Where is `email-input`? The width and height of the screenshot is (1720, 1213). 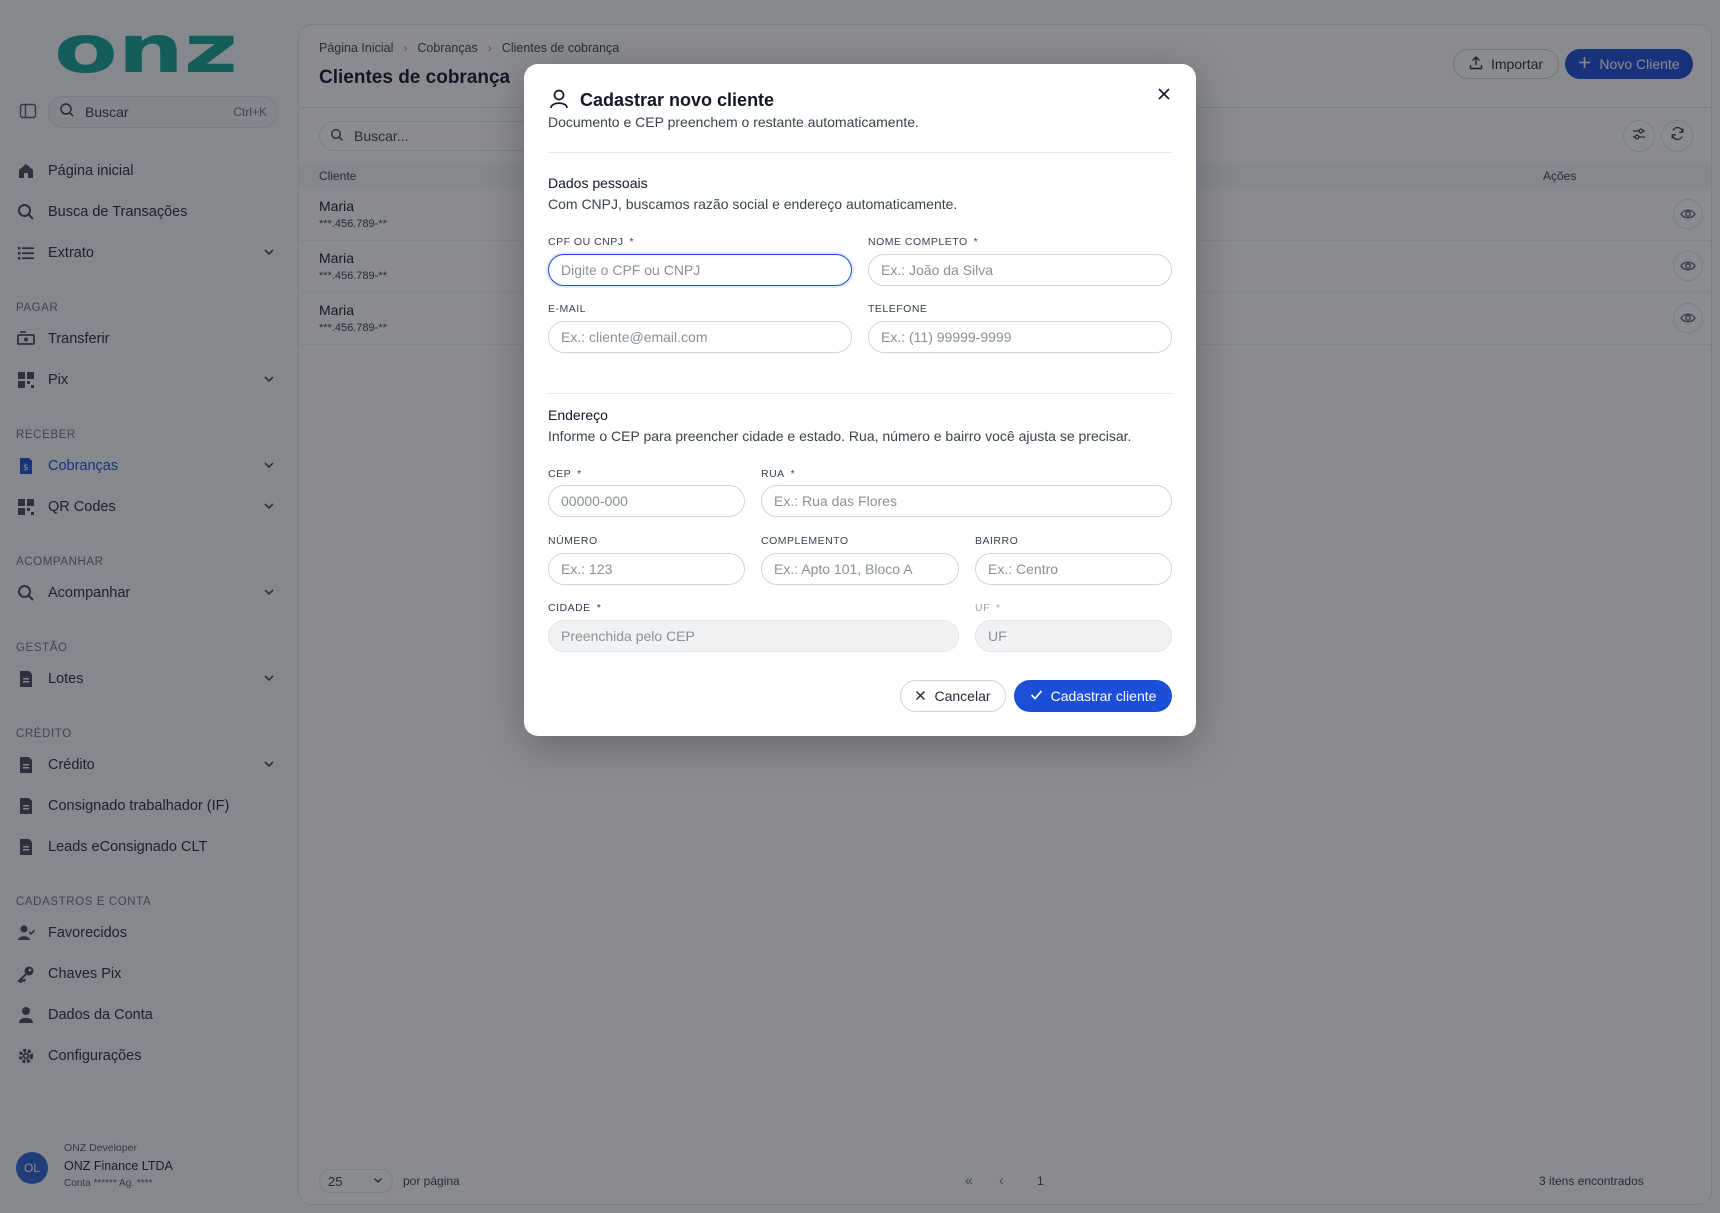
email-input is located at coordinates (700, 337).